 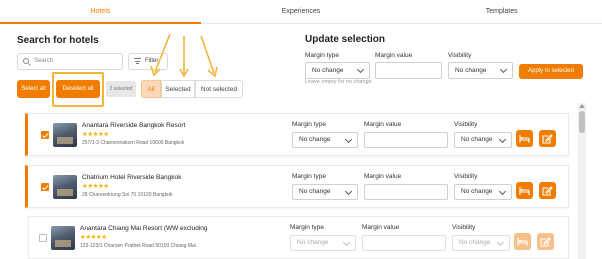 I want to click on list-scrollbar, so click(x=582, y=181).